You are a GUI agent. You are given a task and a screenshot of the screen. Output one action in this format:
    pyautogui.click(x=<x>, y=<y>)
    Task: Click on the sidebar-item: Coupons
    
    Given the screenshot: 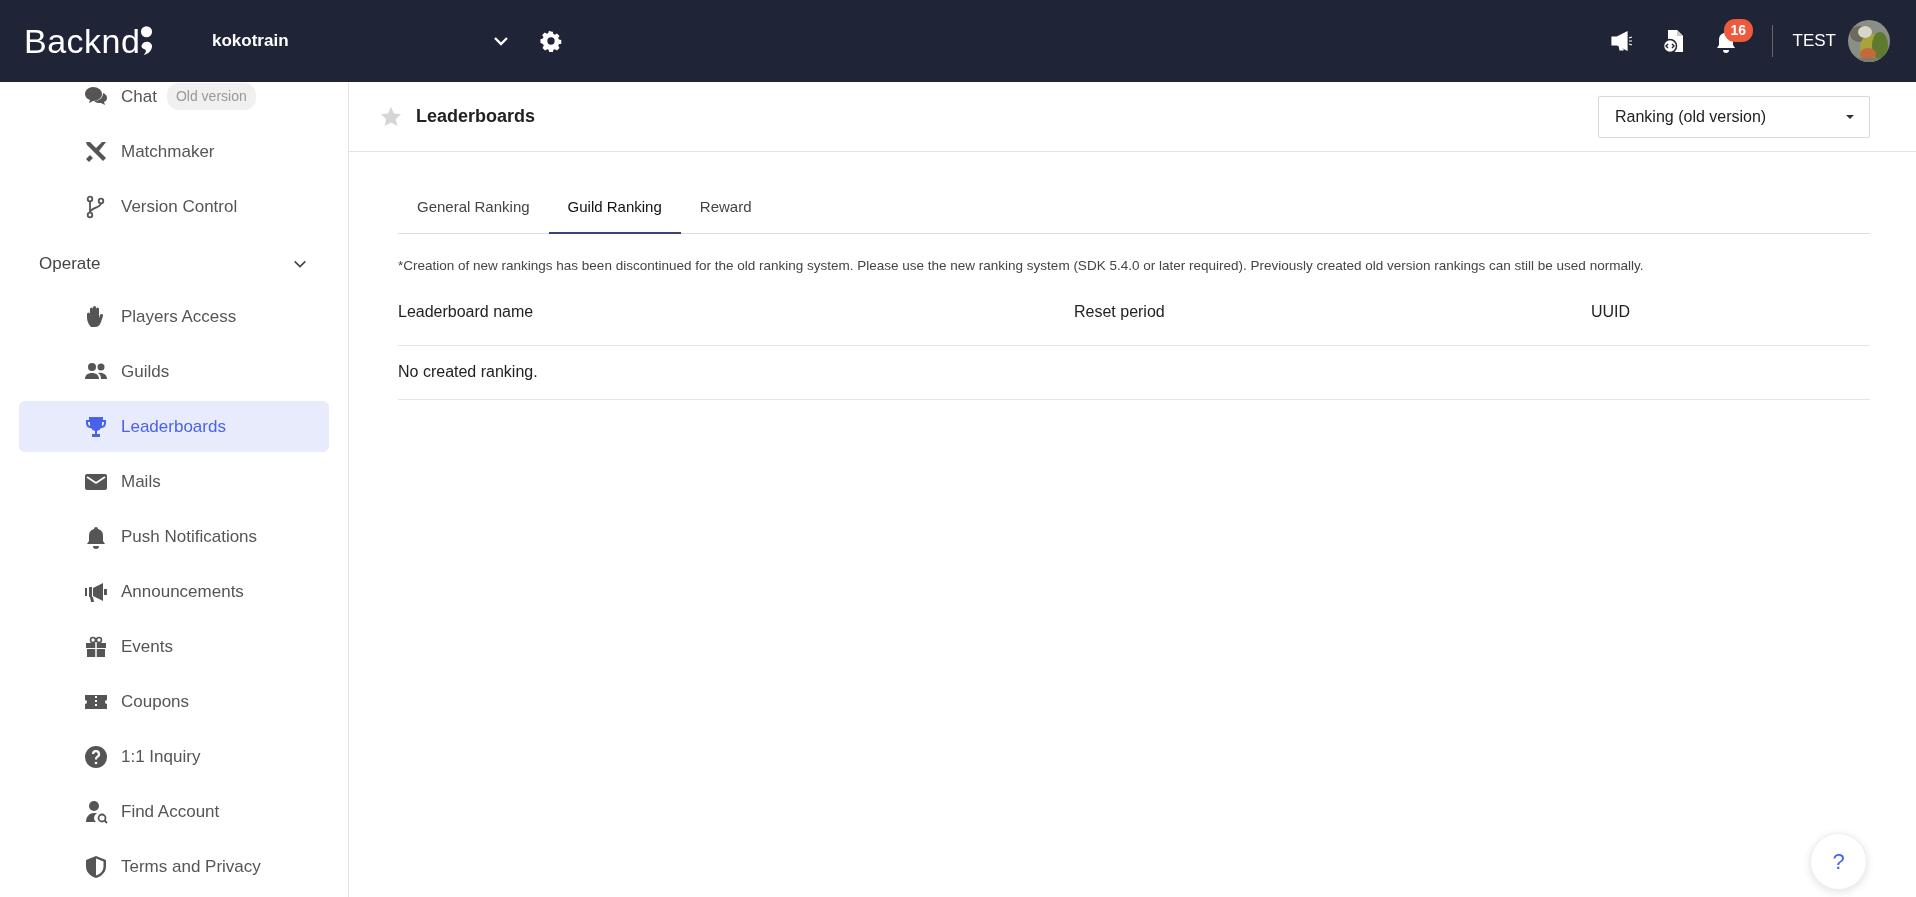 What is the action you would take?
    pyautogui.click(x=174, y=701)
    